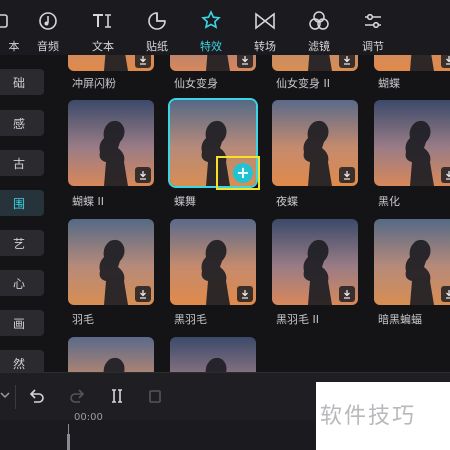 The image size is (450, 450). What do you see at coordinates (117, 398) in the screenshot?
I see `split-icon` at bounding box center [117, 398].